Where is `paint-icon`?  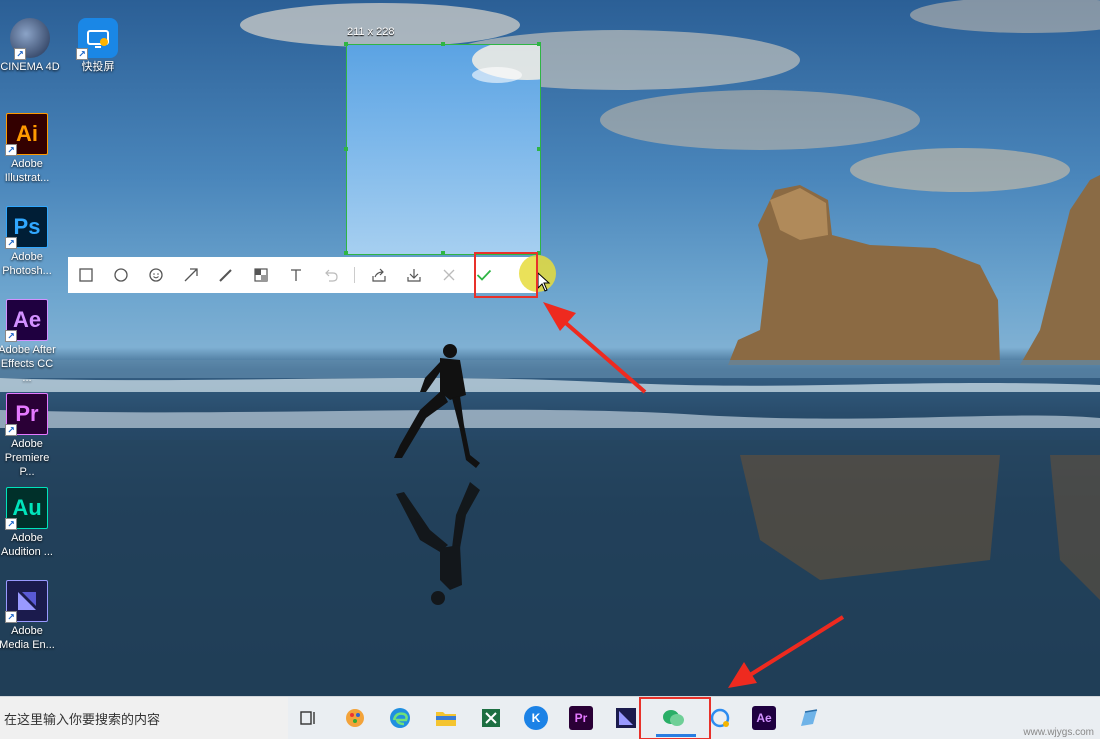 paint-icon is located at coordinates (355, 718).